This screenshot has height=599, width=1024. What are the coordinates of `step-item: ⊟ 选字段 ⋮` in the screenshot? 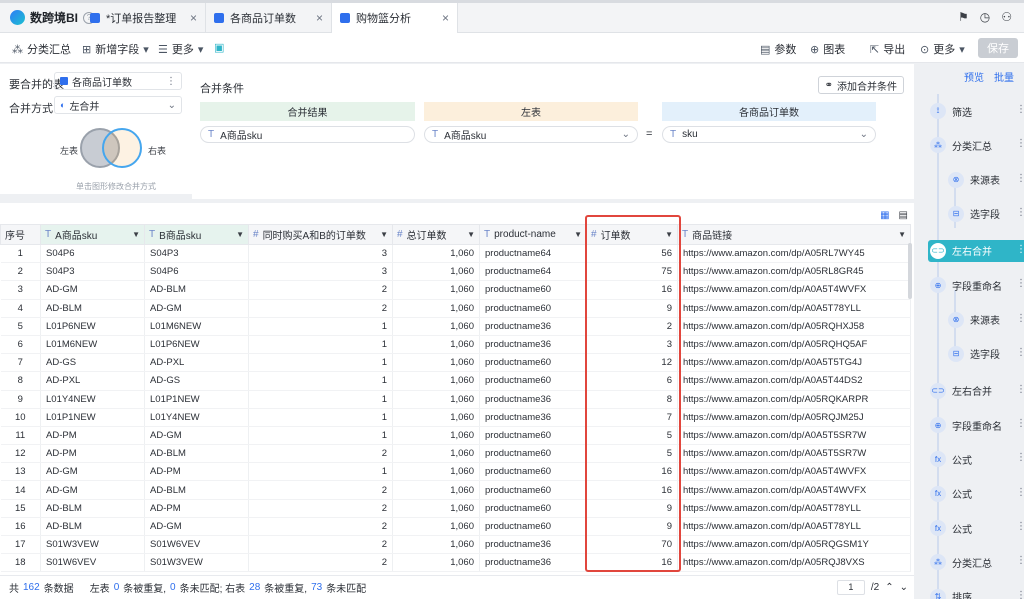 It's located at (985, 354).